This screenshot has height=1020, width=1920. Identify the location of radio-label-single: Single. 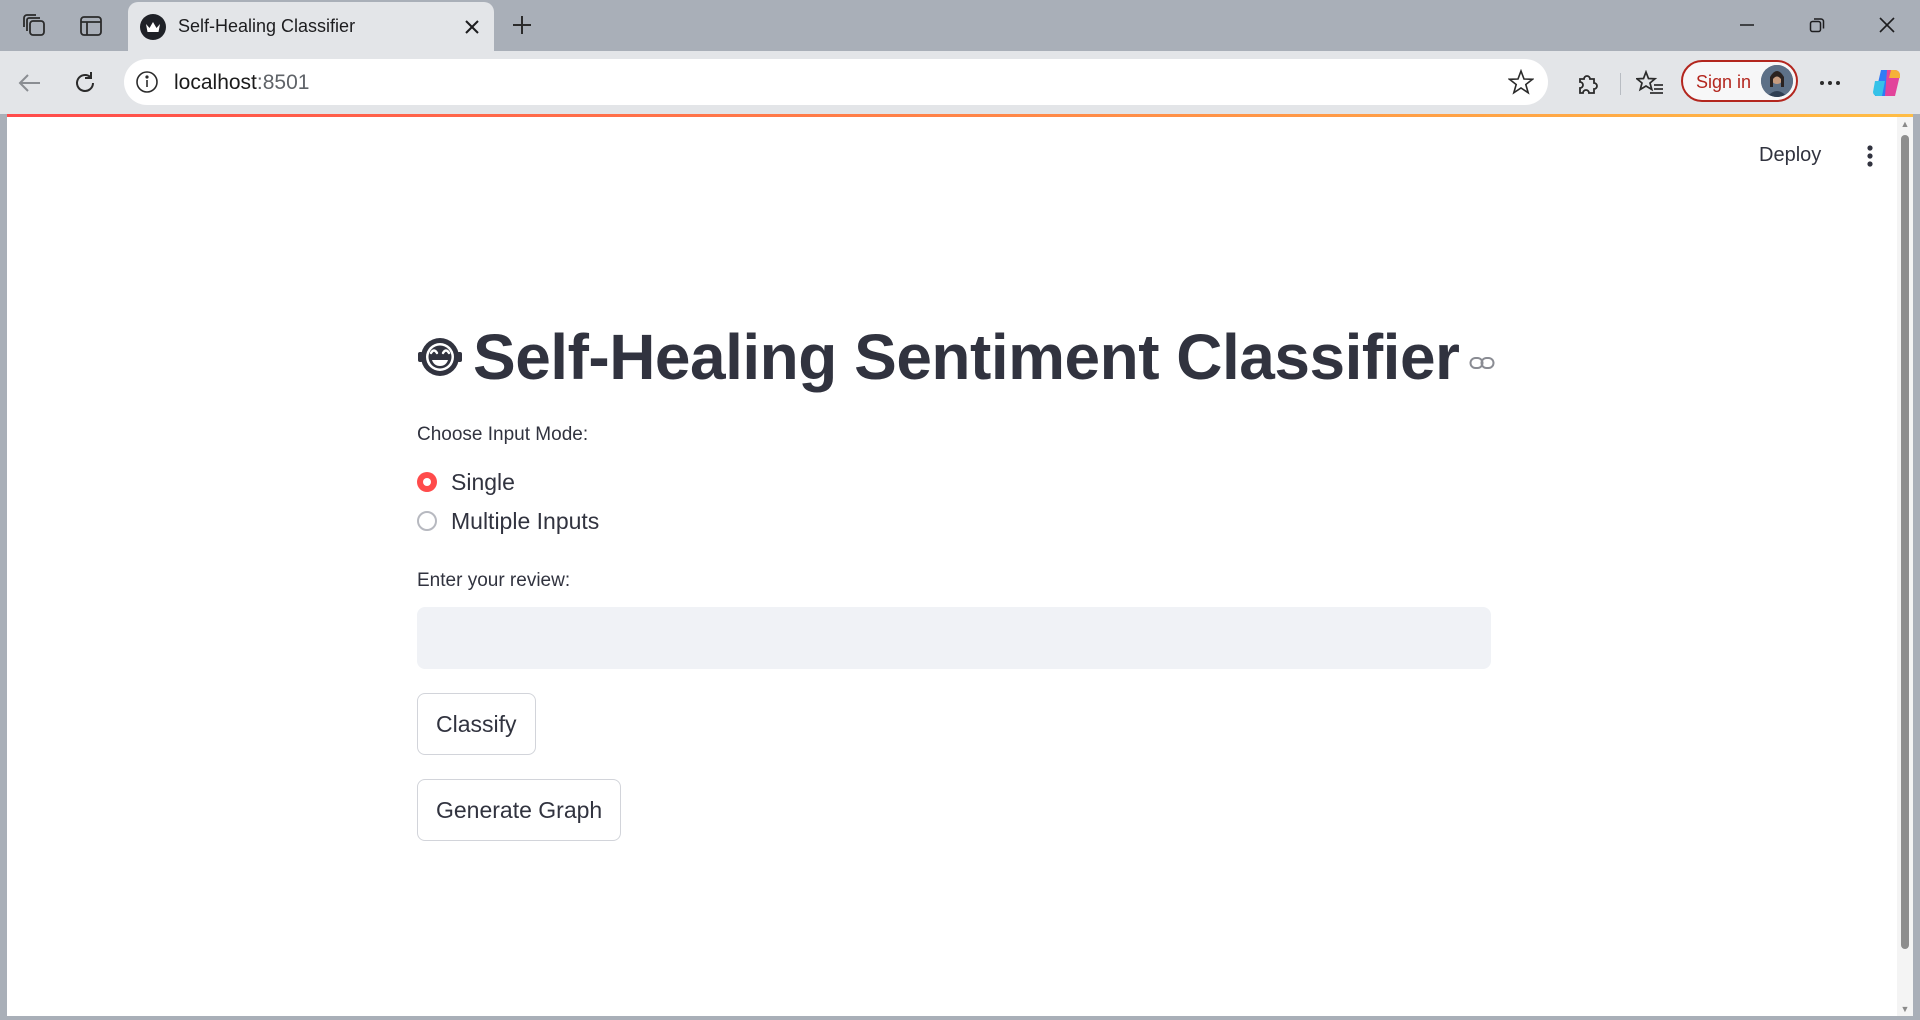
(483, 481).